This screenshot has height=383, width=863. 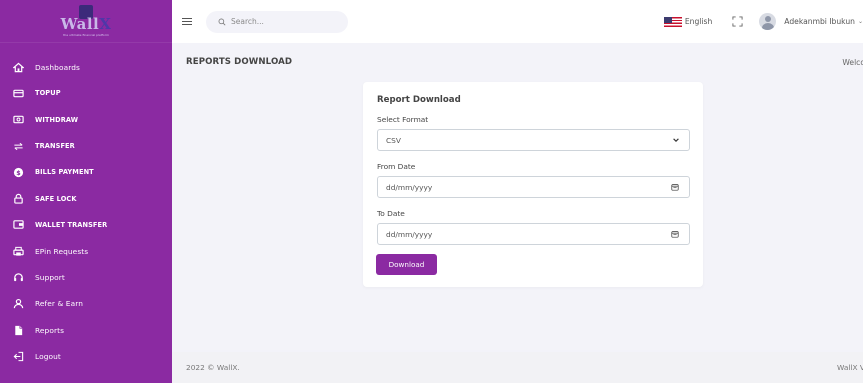 I want to click on cash-icon, so click(x=18, y=119).